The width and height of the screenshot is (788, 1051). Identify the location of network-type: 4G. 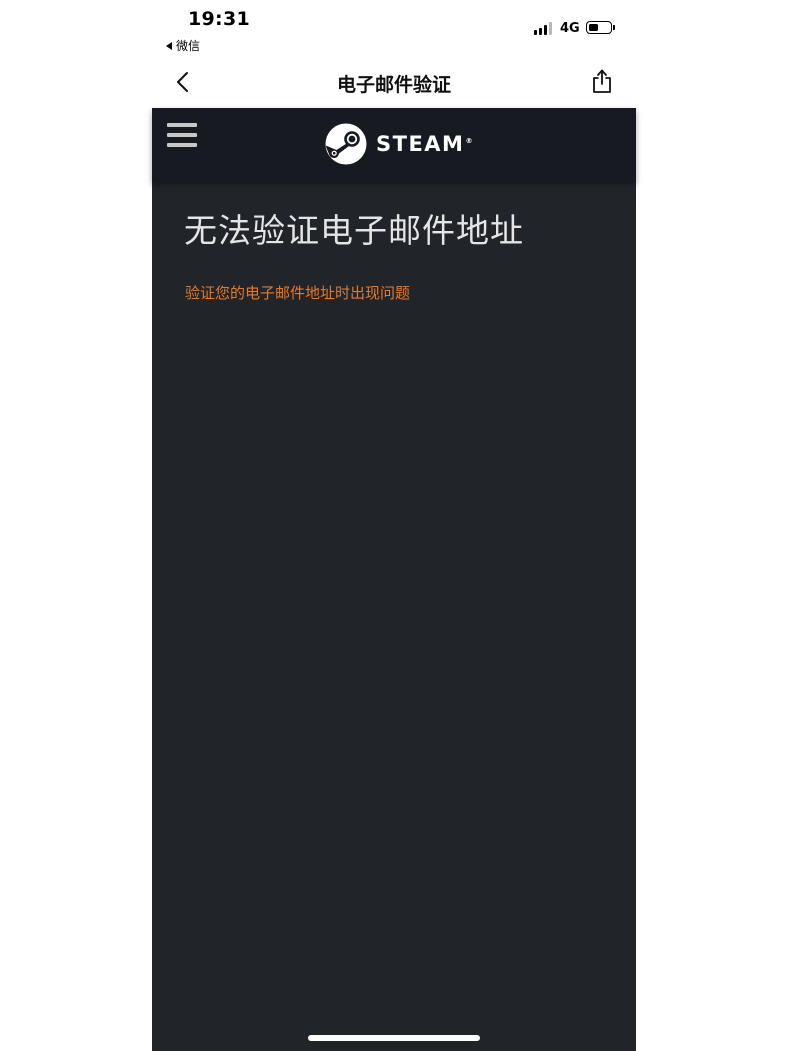
(570, 28).